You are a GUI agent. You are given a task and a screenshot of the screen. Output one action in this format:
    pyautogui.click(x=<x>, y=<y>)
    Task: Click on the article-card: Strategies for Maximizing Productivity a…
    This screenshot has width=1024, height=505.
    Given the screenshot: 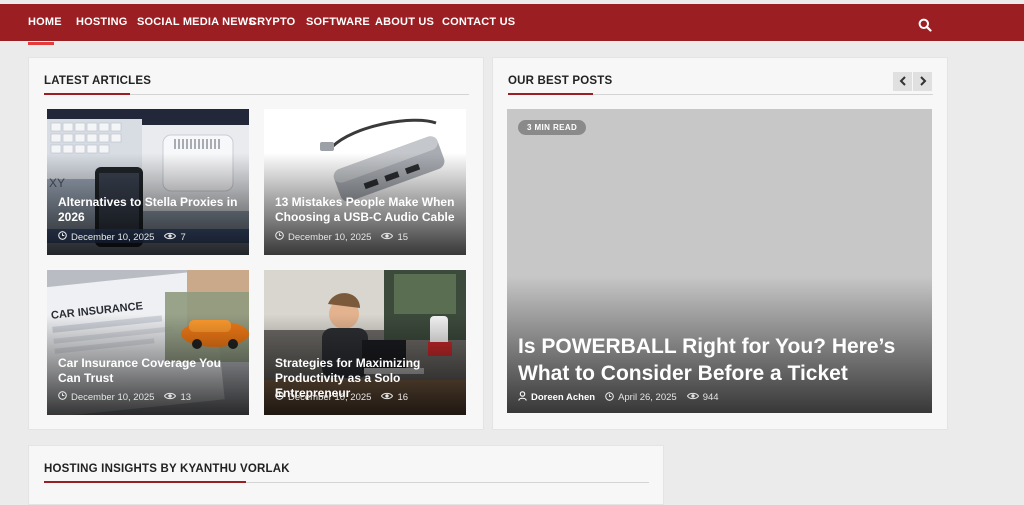 What is the action you would take?
    pyautogui.click(x=365, y=342)
    